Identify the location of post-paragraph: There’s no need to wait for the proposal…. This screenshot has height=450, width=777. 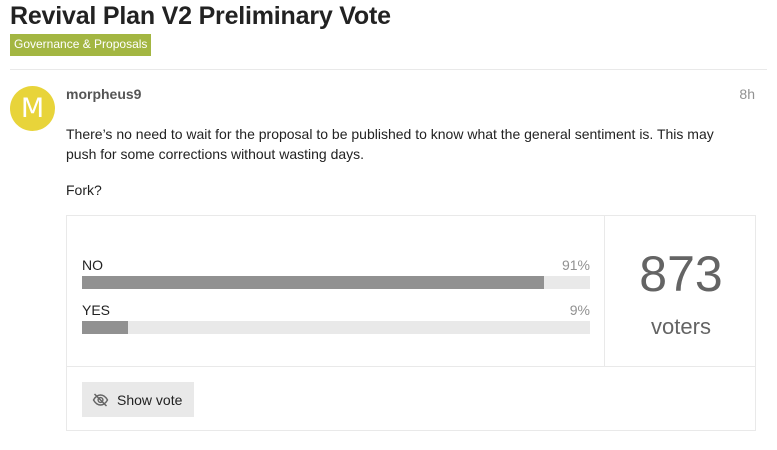
(390, 144).